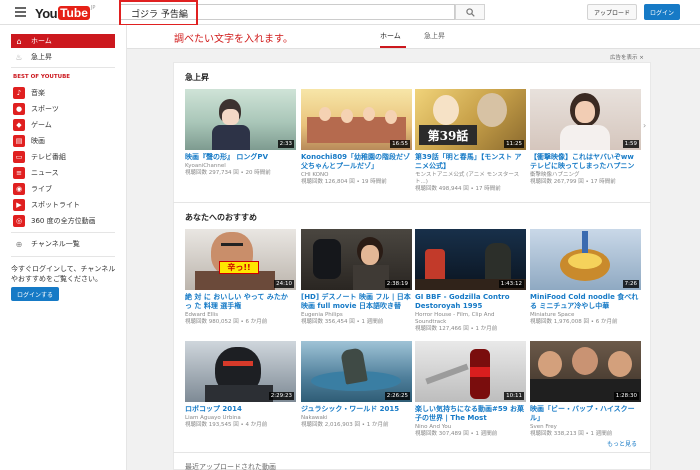 This screenshot has height=470, width=700. I want to click on logo-region-text: JP, so click(93, 8).